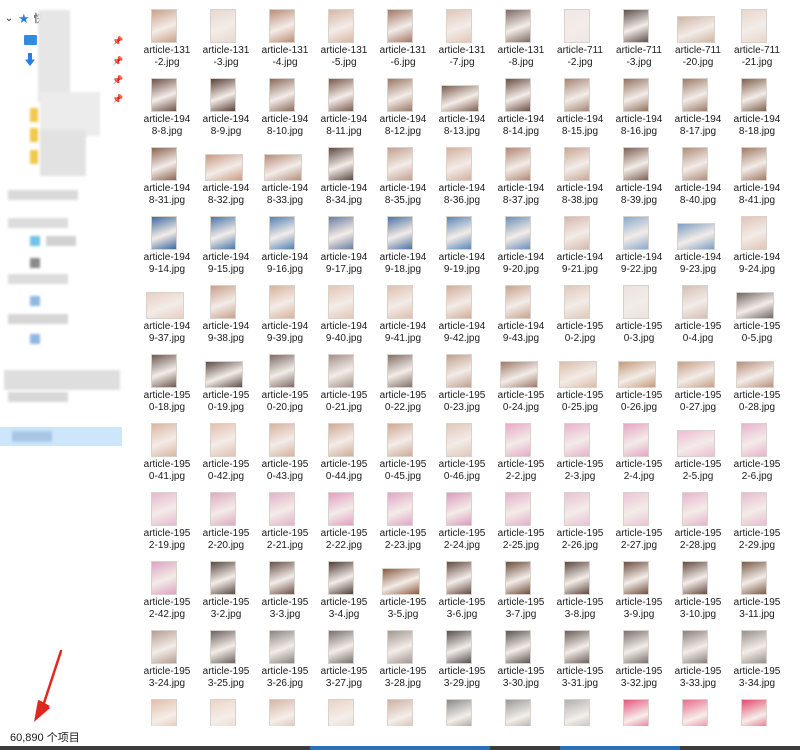 This screenshot has height=750, width=800. I want to click on file-tile: article-195 3-34.jpg, so click(757, 657).